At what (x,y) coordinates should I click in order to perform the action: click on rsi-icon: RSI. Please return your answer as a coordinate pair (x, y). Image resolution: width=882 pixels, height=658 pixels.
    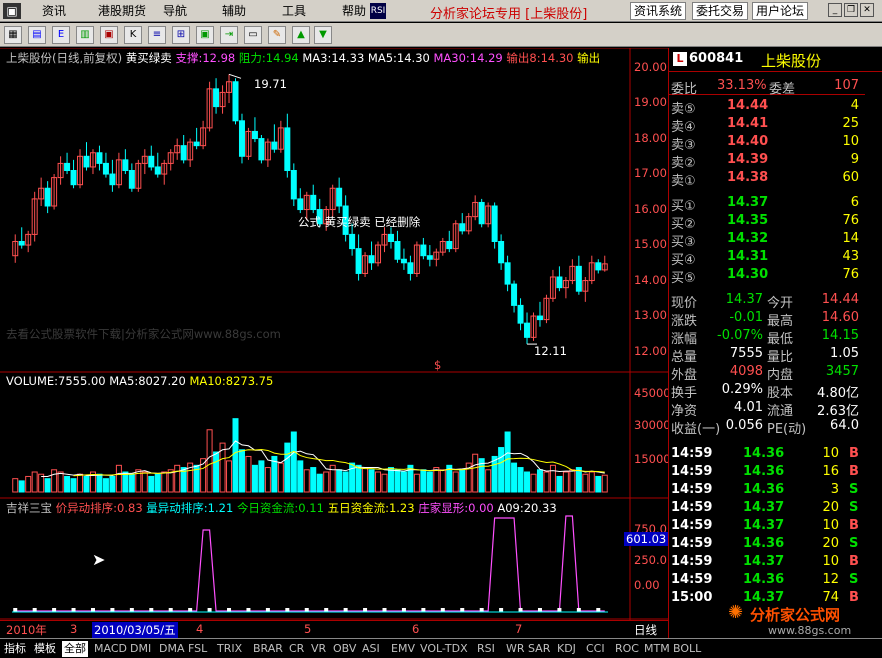
    Looking at the image, I should click on (378, 11).